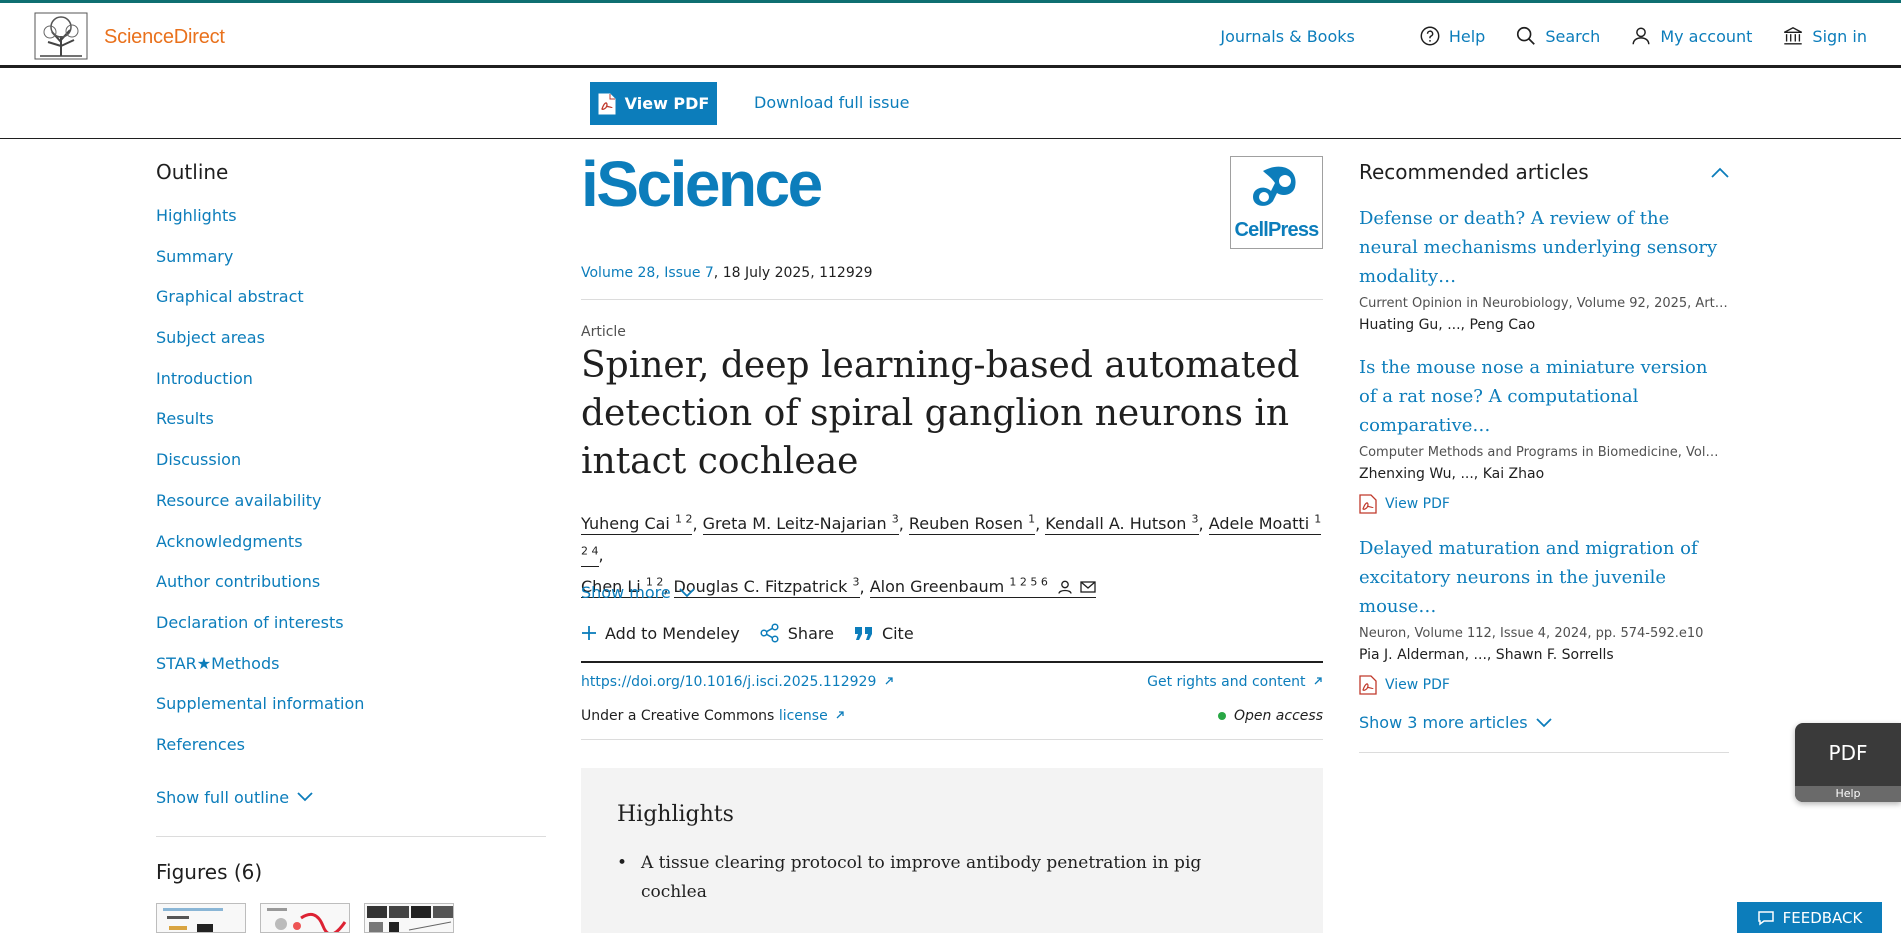 Image resolution: width=1901 pixels, height=933 pixels. Describe the element at coordinates (1544, 722) in the screenshot. I see `show-more-articles-button: Show 3 more articles` at that location.